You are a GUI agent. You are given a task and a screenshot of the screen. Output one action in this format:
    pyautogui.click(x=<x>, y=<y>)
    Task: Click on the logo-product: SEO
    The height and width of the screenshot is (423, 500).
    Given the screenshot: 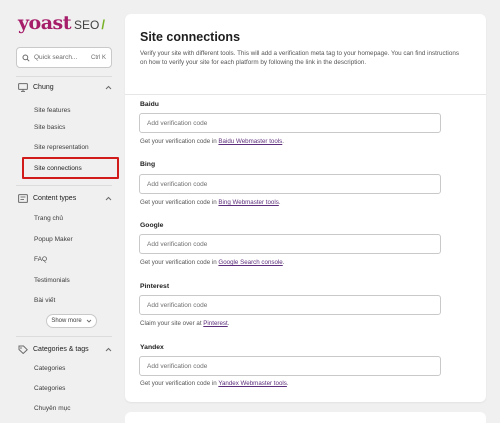 What is the action you would take?
    pyautogui.click(x=87, y=25)
    